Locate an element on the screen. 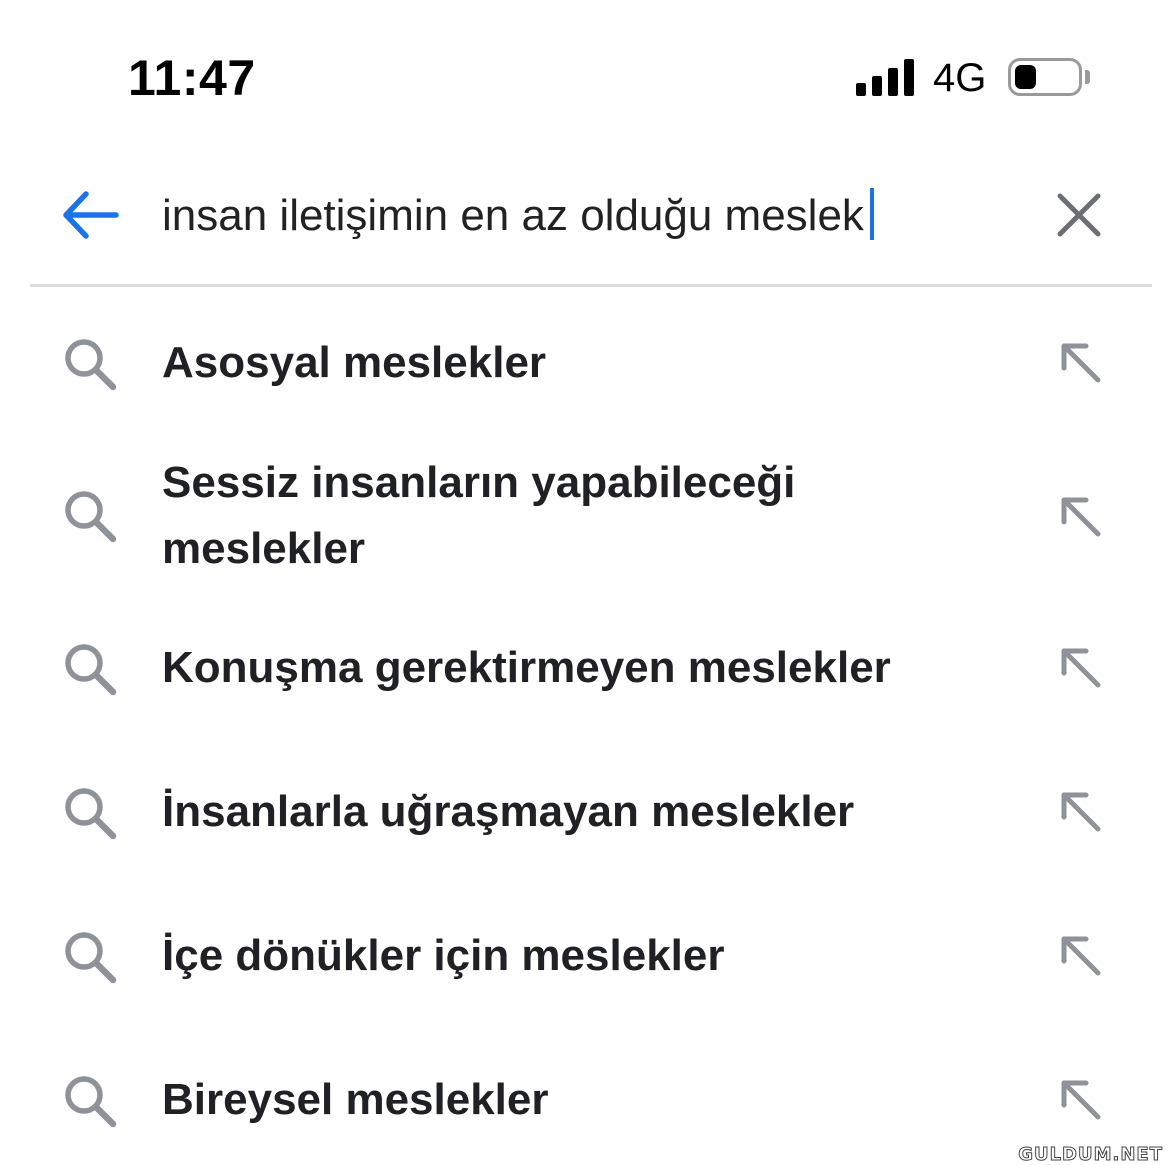  suggestion-item: İnsanlarla uğraşmayan meslekler is located at coordinates (584, 812).